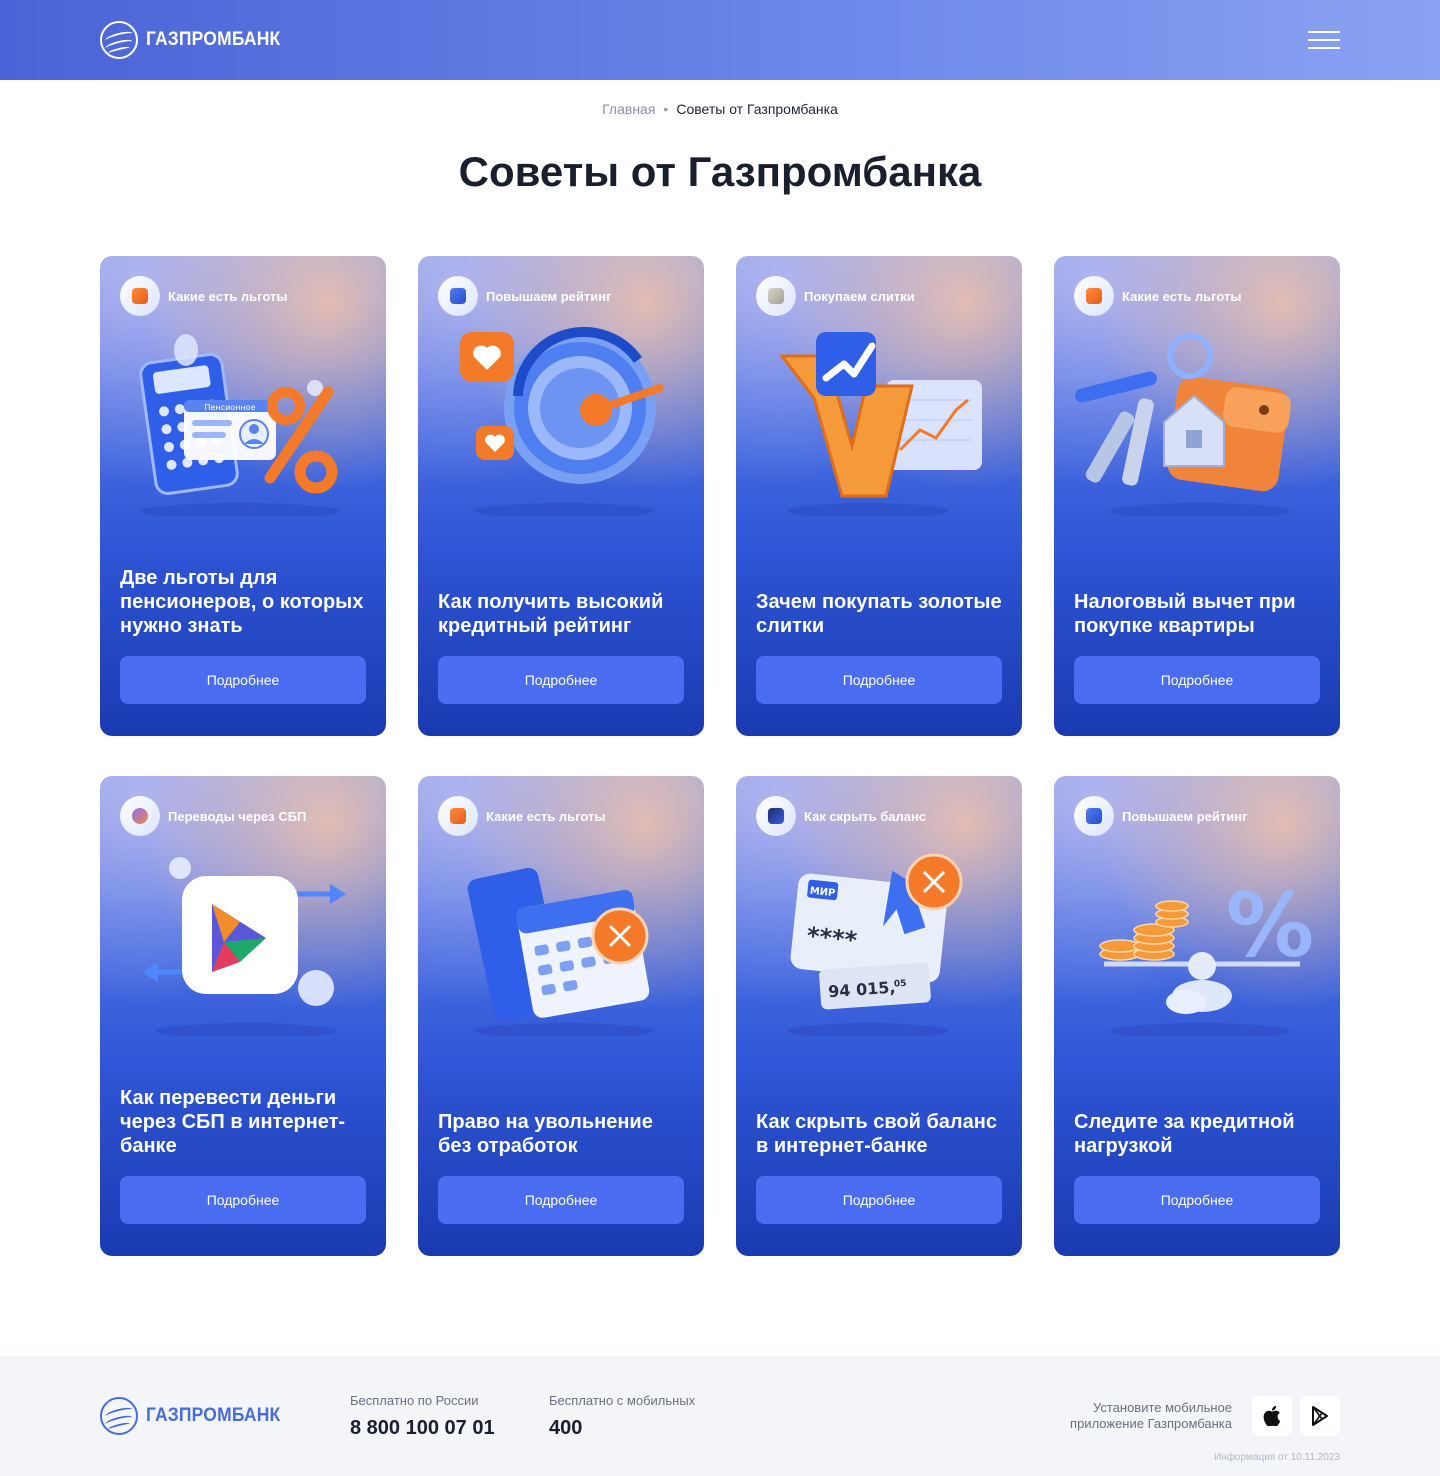 This screenshot has height=1476, width=1440. What do you see at coordinates (622, 1428) in the screenshot?
I see `phone-mobile-number: 400` at bounding box center [622, 1428].